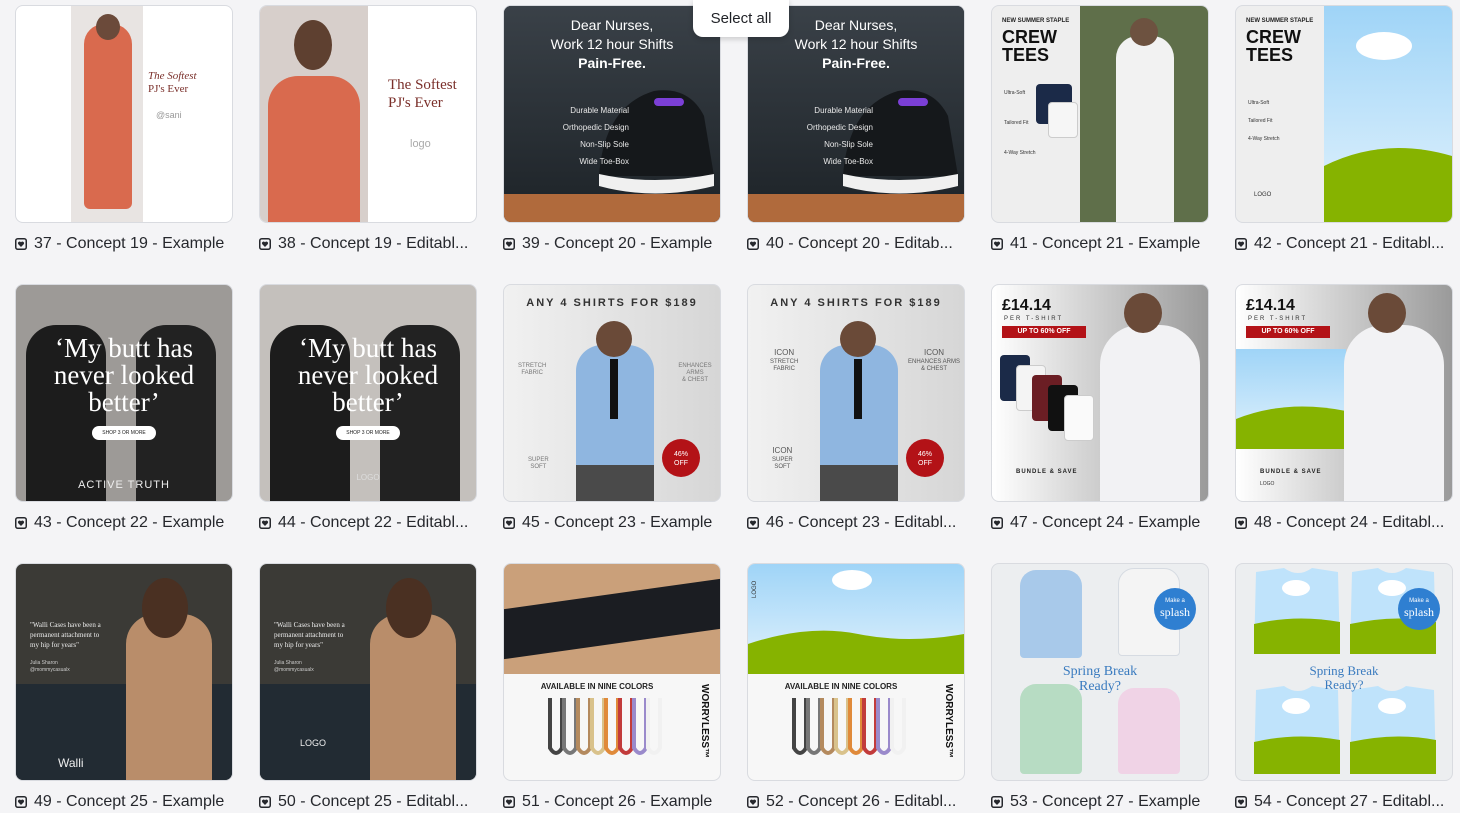  I want to click on feature-1: Ultra-Soft, so click(1015, 93).